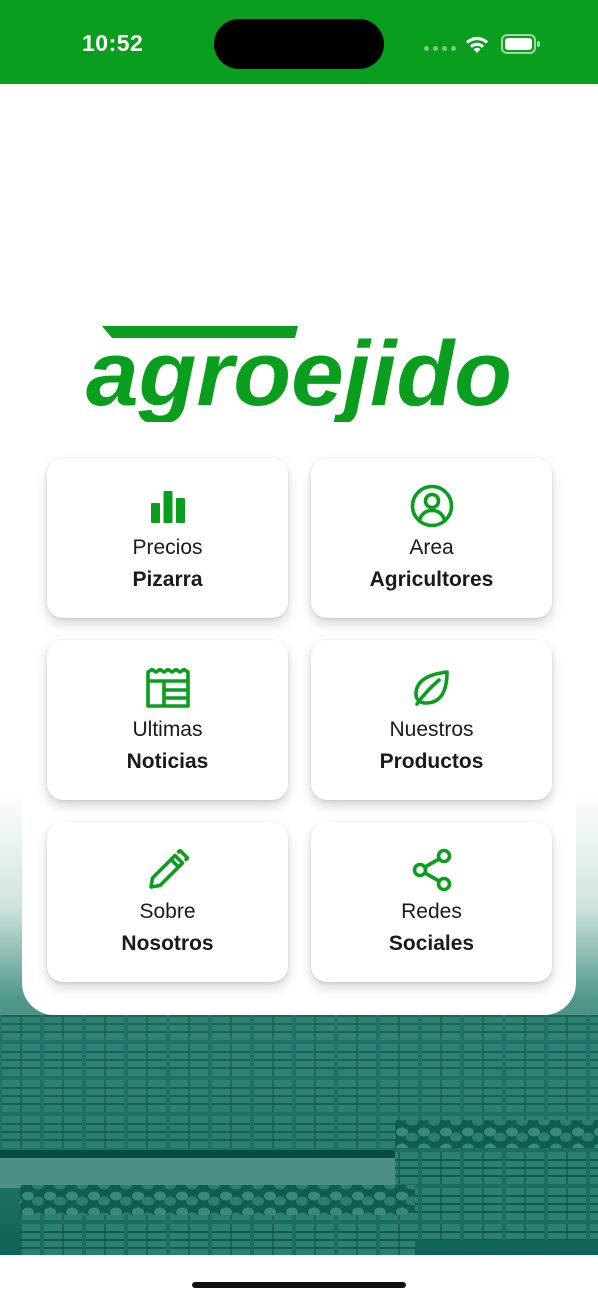  I want to click on card-line2: Sociales, so click(431, 943).